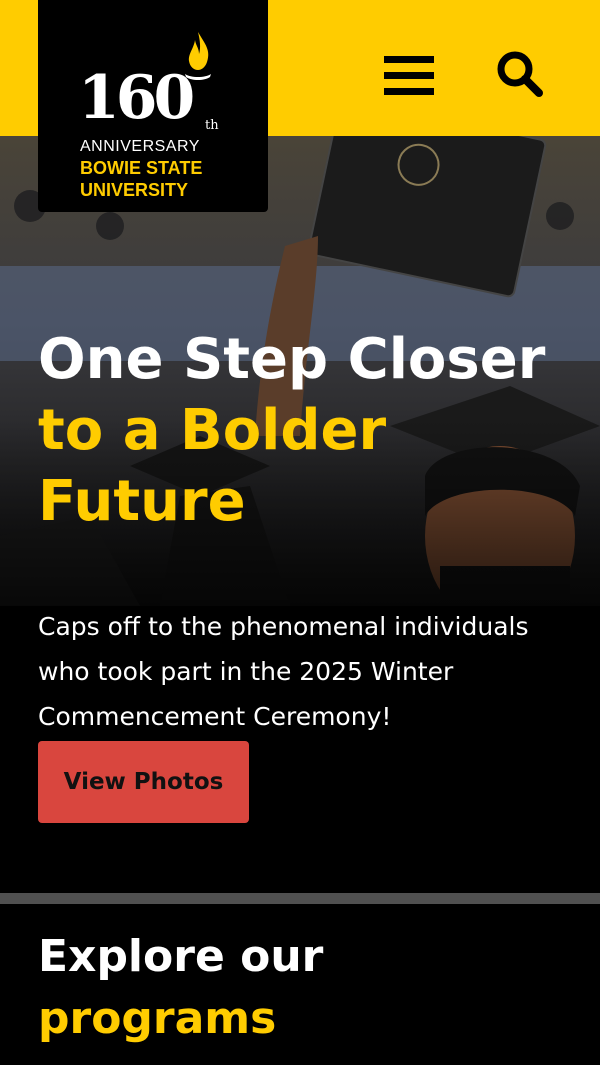 Image resolution: width=600 pixels, height=1065 pixels. I want to click on hero-title-line2: to a Bolder, so click(212, 430).